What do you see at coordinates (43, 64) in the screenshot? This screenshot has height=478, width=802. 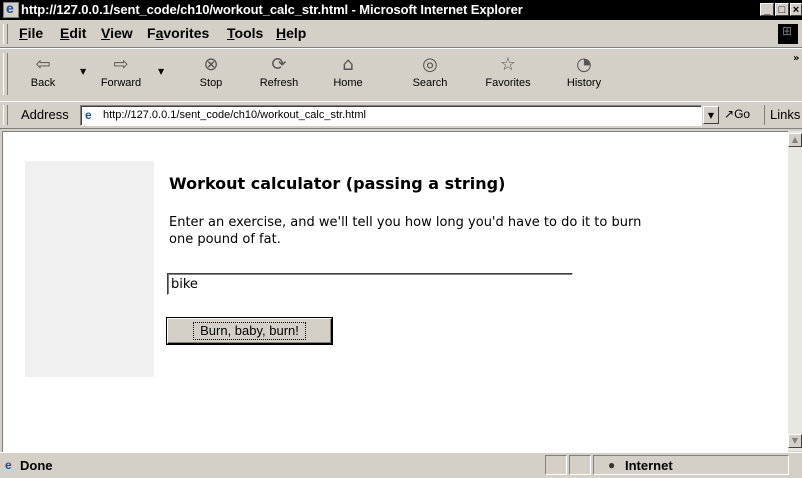 I see `back-arrow-icon: ⇦` at bounding box center [43, 64].